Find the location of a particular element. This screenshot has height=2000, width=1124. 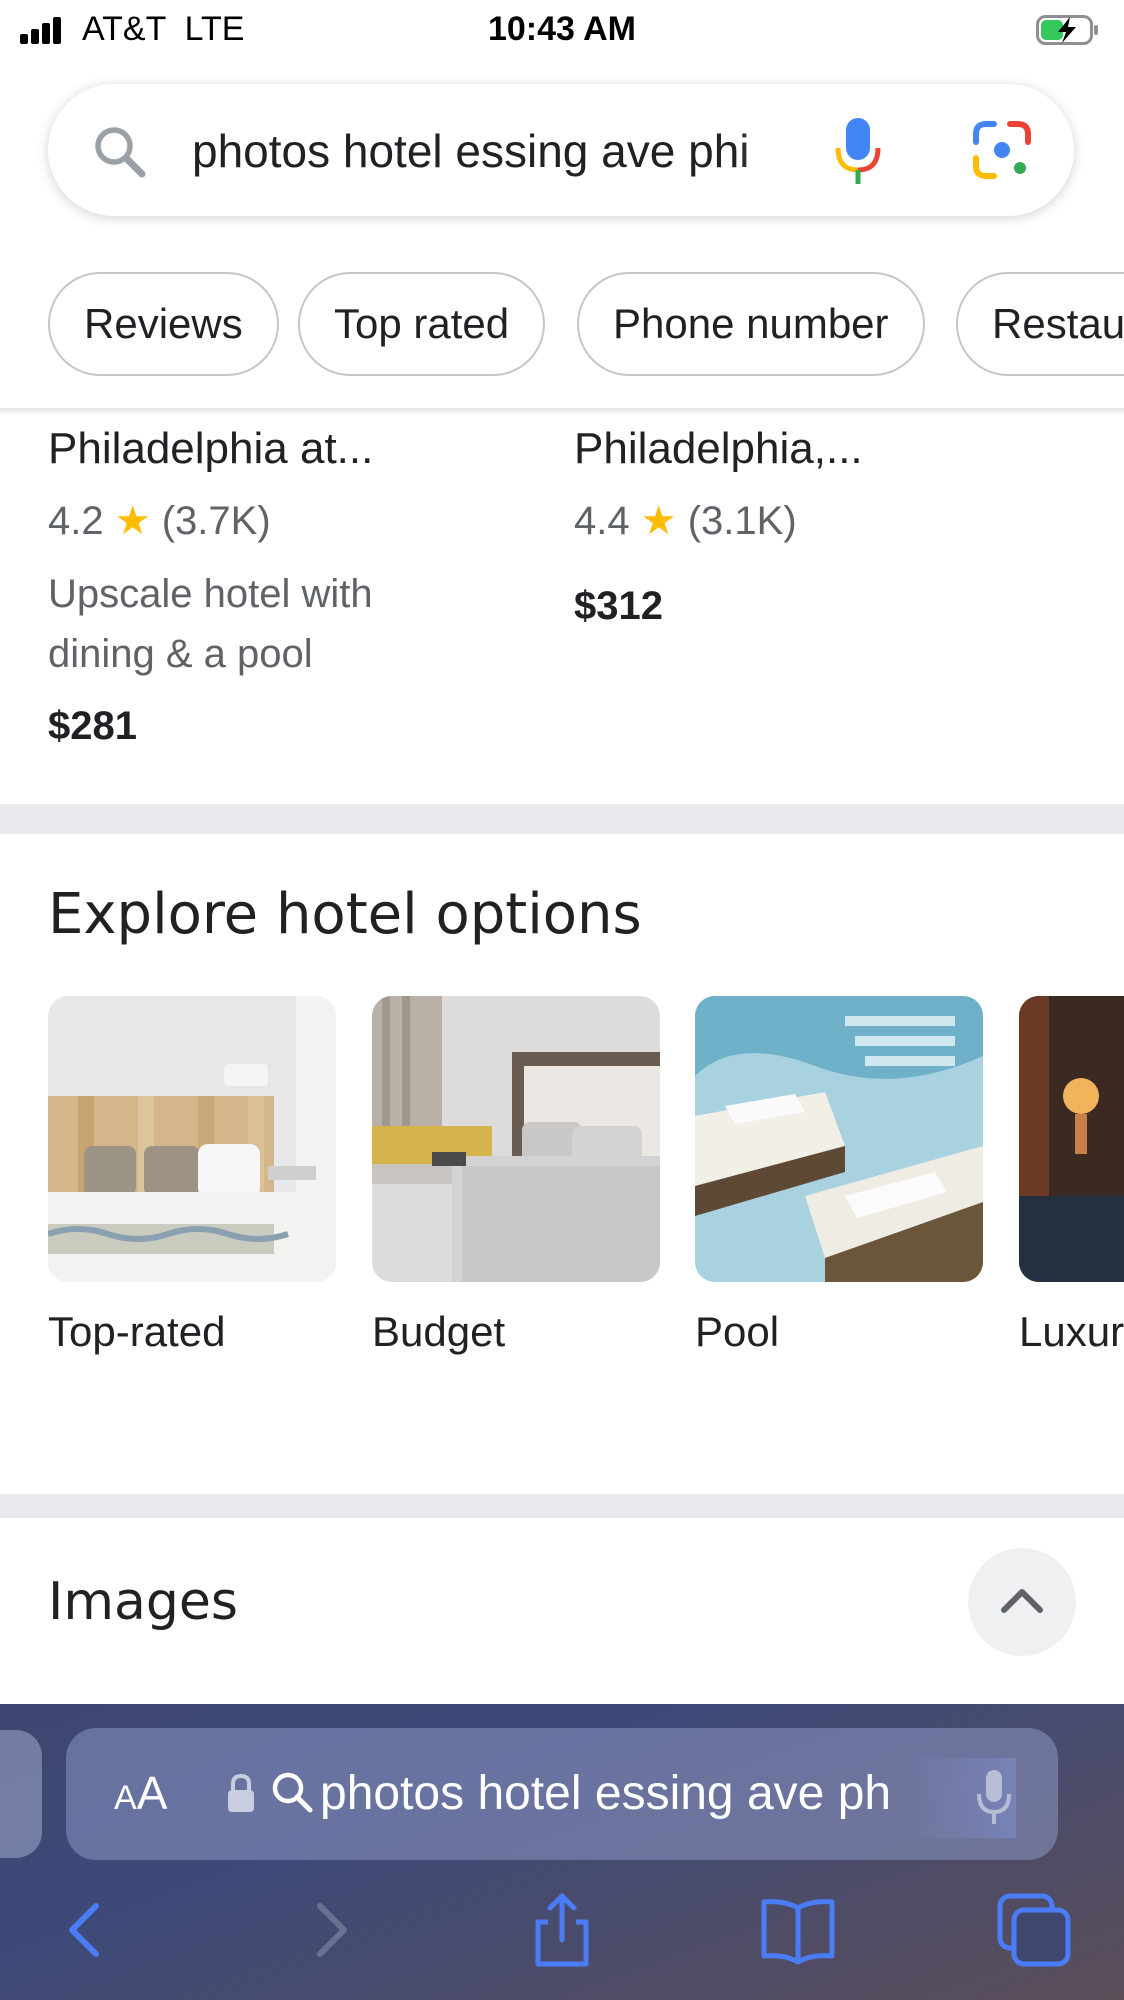

safari-bottom-bar: AA photos hotel essing ave ph is located at coordinates (562, 1852).